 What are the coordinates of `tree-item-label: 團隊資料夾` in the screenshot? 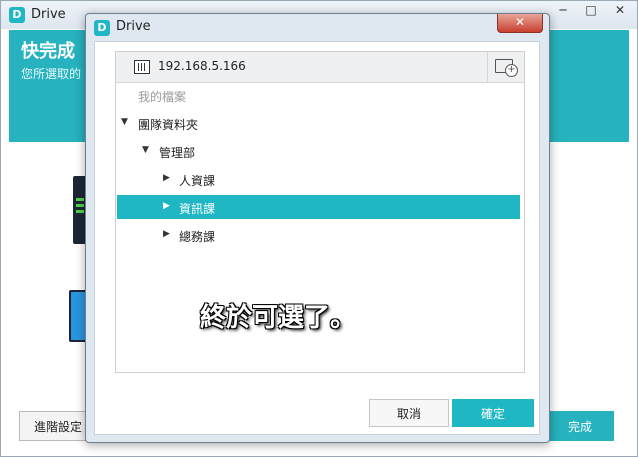 It's located at (168, 125).